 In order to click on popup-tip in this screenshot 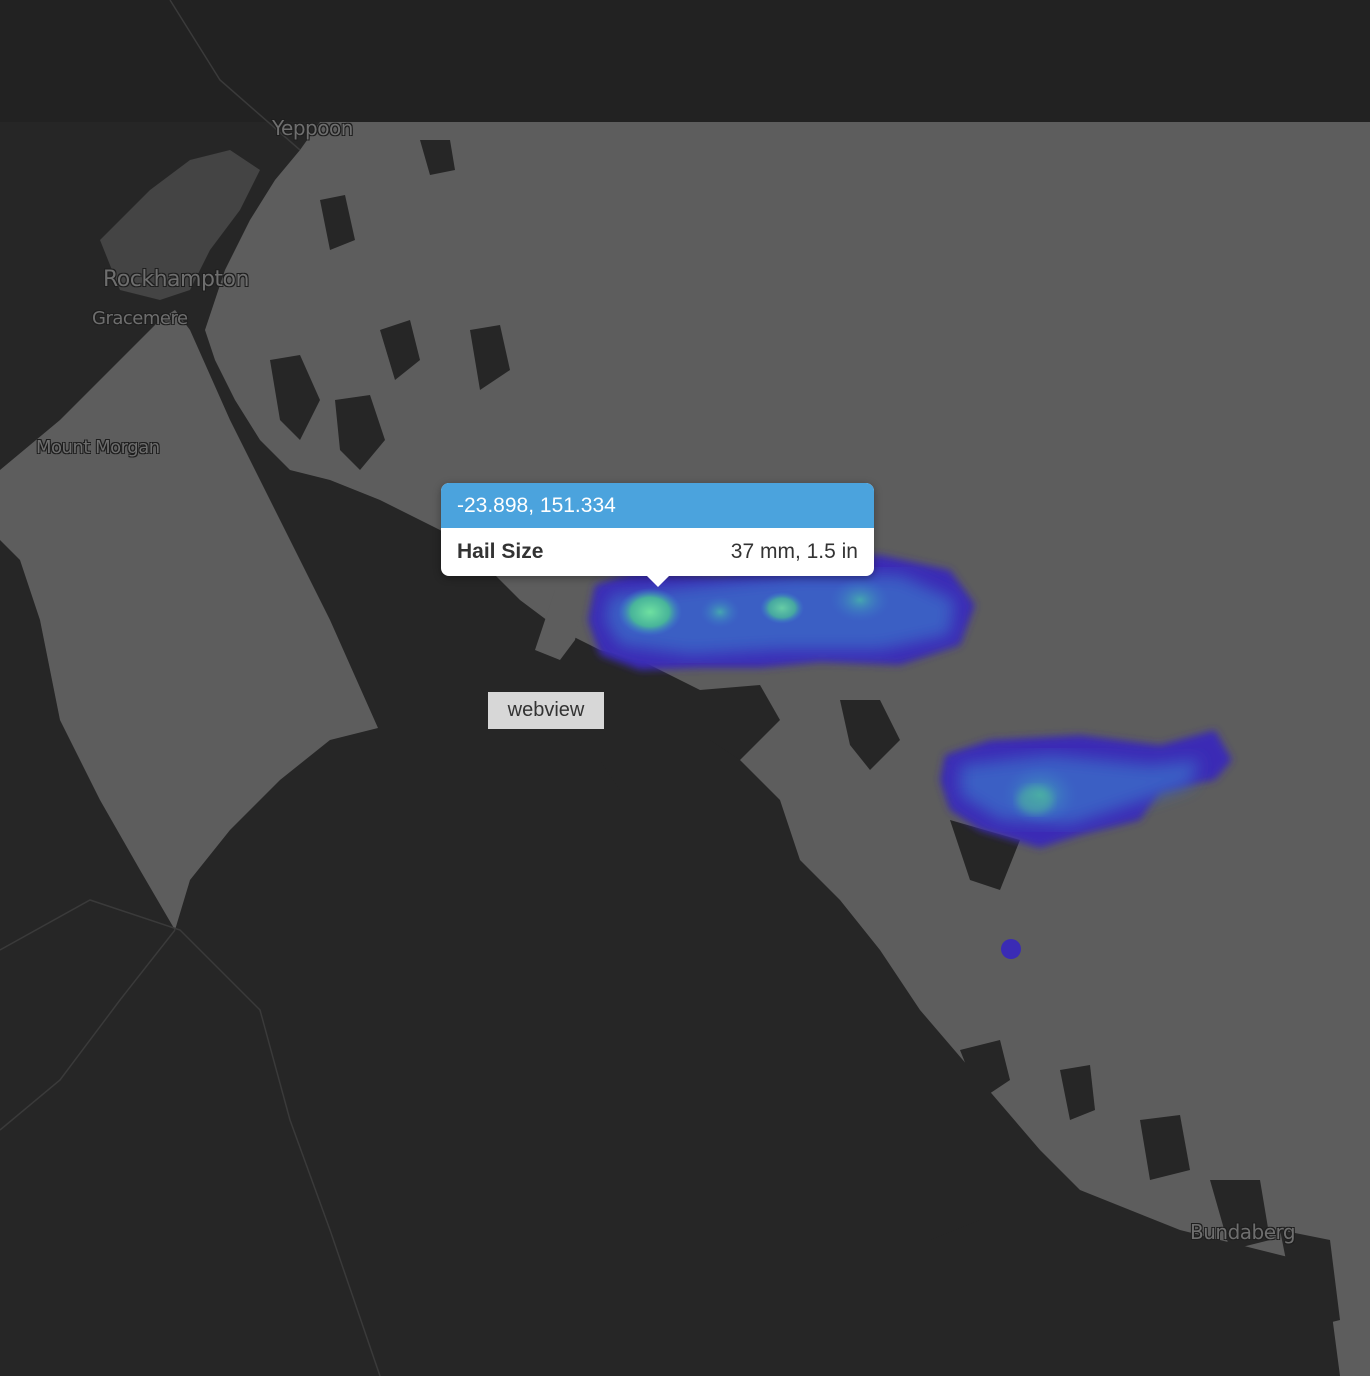, I will do `click(658, 581)`.